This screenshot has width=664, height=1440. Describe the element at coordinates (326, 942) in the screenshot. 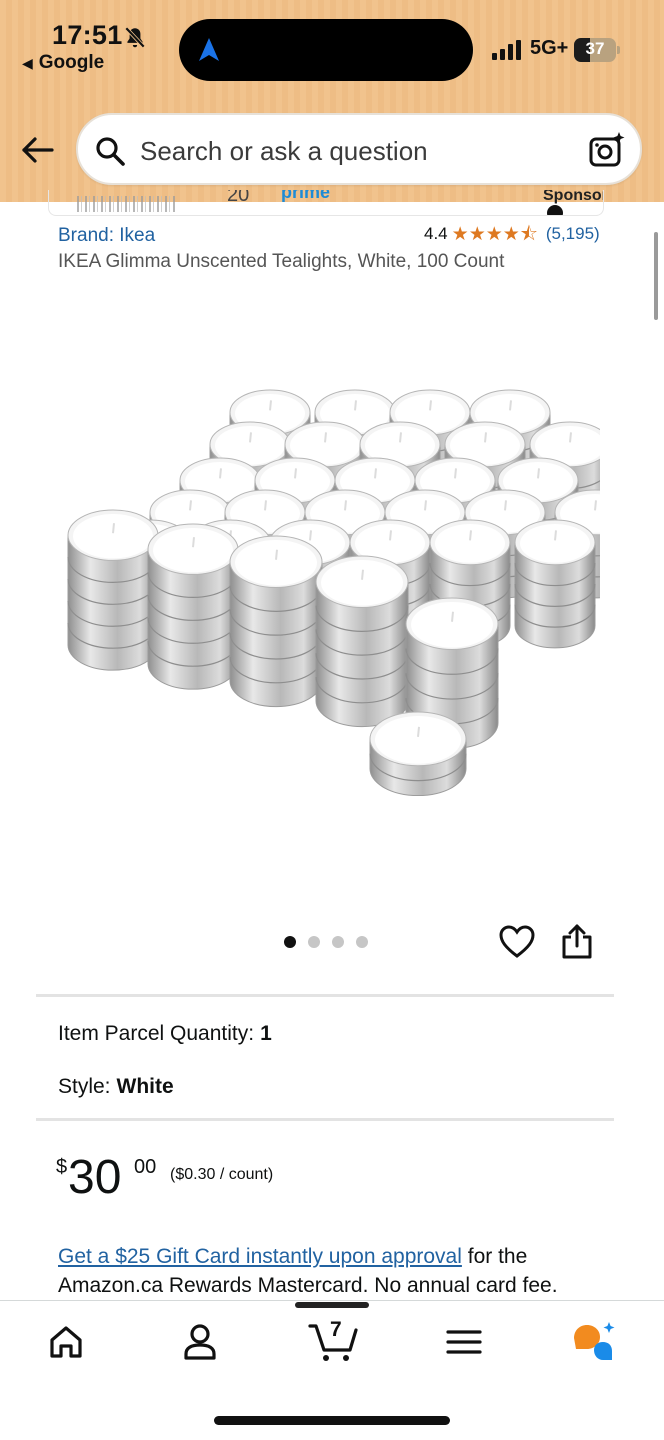

I see `image-carousel-dots` at that location.